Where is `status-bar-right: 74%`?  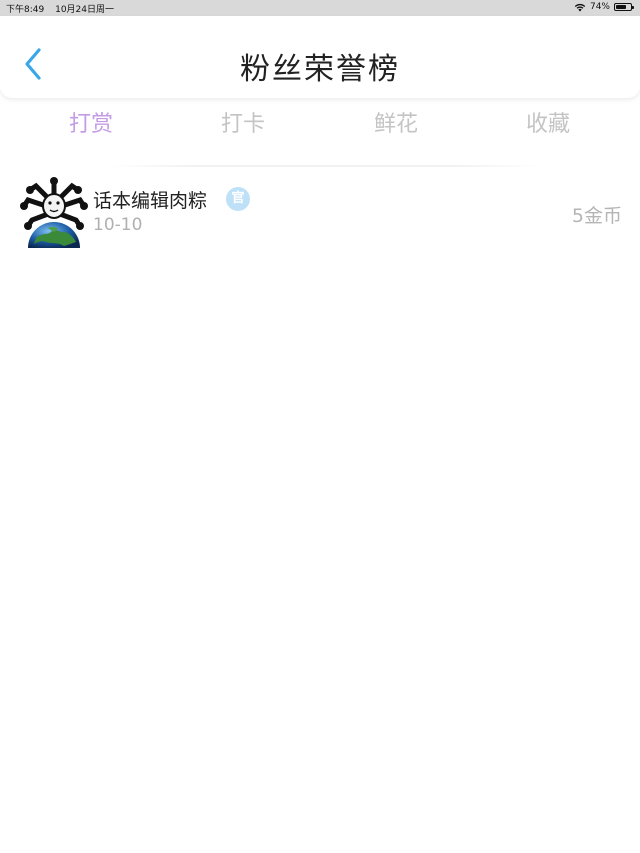 status-bar-right: 74% is located at coordinates (604, 7).